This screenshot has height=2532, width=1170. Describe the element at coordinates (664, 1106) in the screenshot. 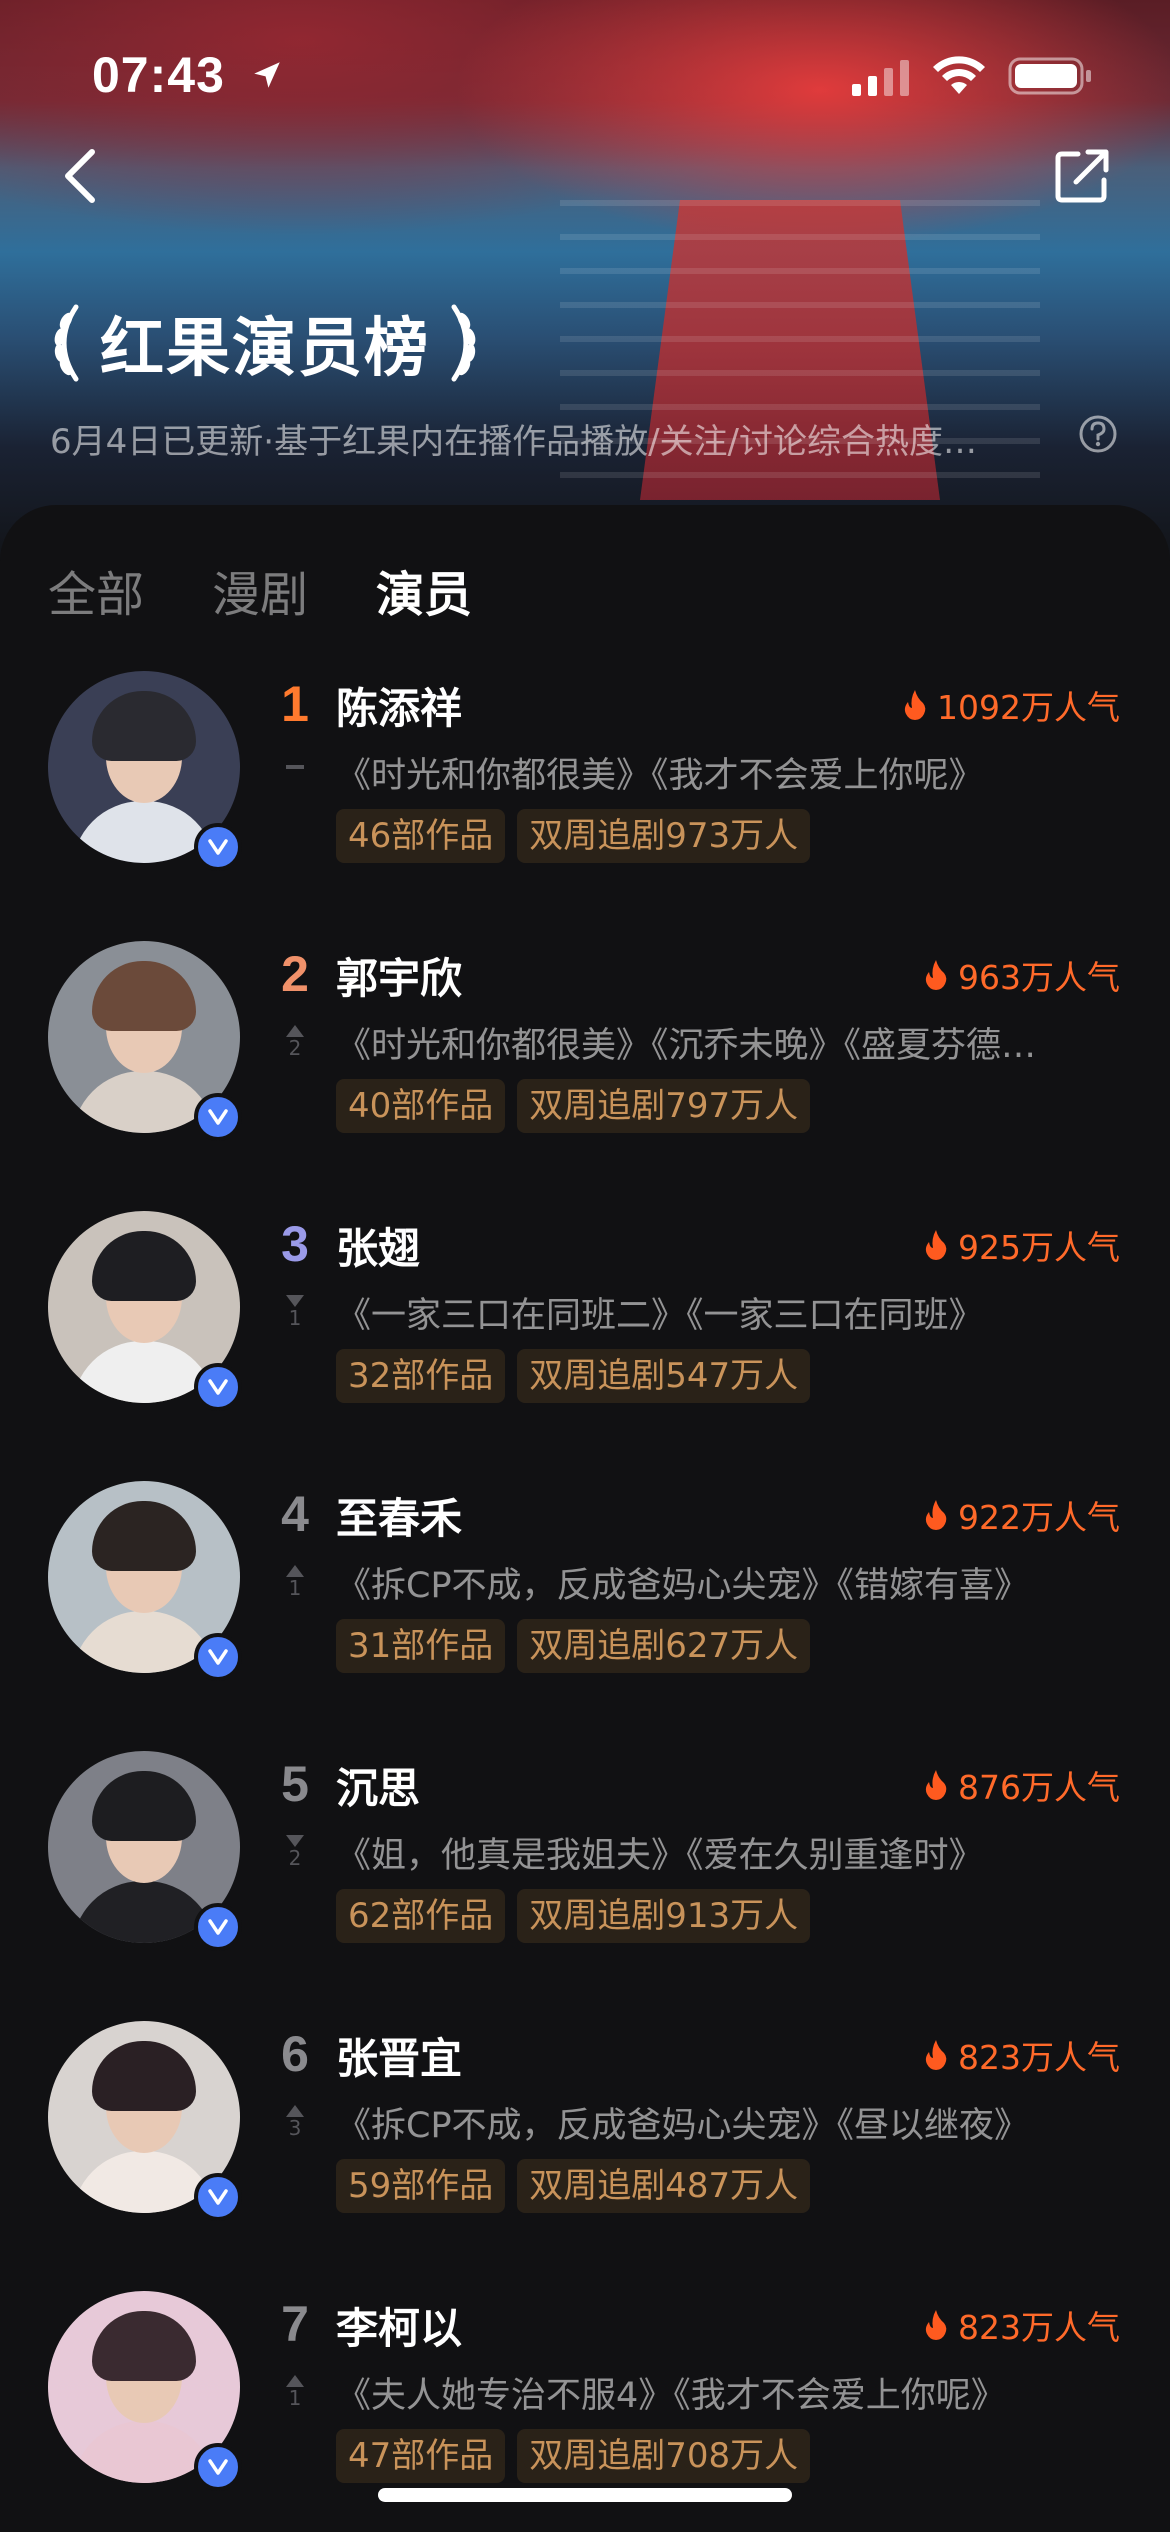

I see `followers-tag: 双周追剧797万人` at that location.